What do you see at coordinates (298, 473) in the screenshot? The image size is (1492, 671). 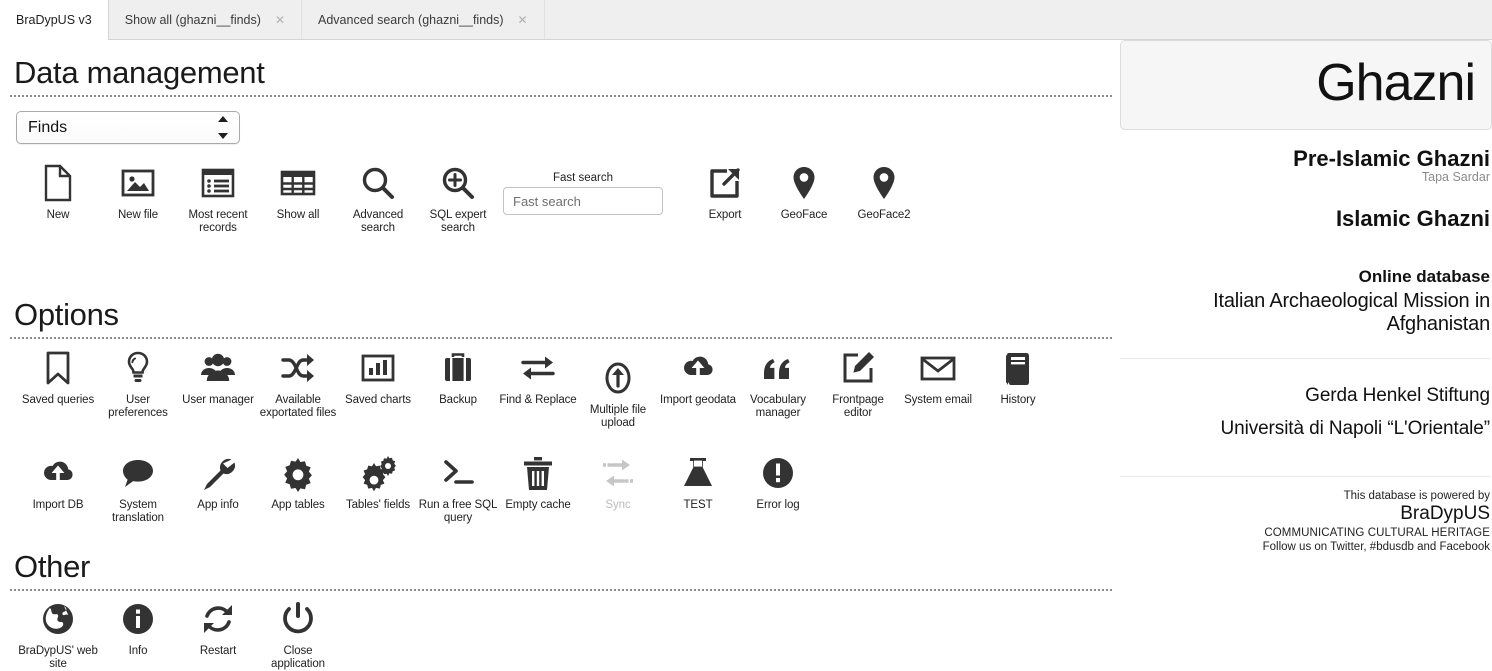 I see `gear-icon` at bounding box center [298, 473].